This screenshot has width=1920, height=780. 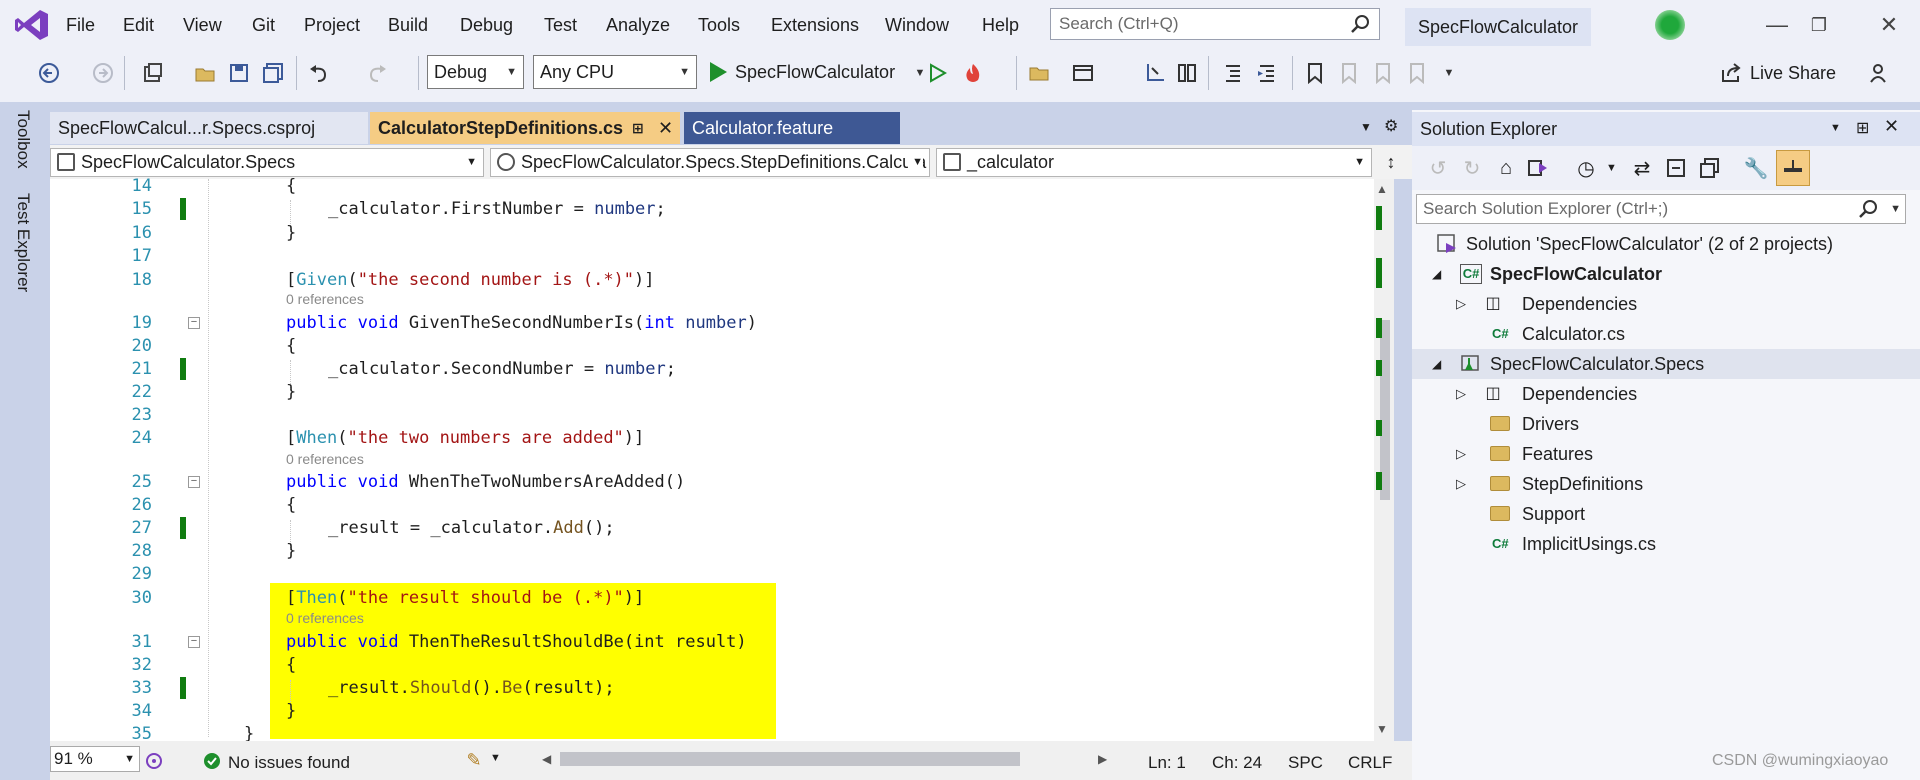 What do you see at coordinates (103, 73) in the screenshot?
I see `forward-icon` at bounding box center [103, 73].